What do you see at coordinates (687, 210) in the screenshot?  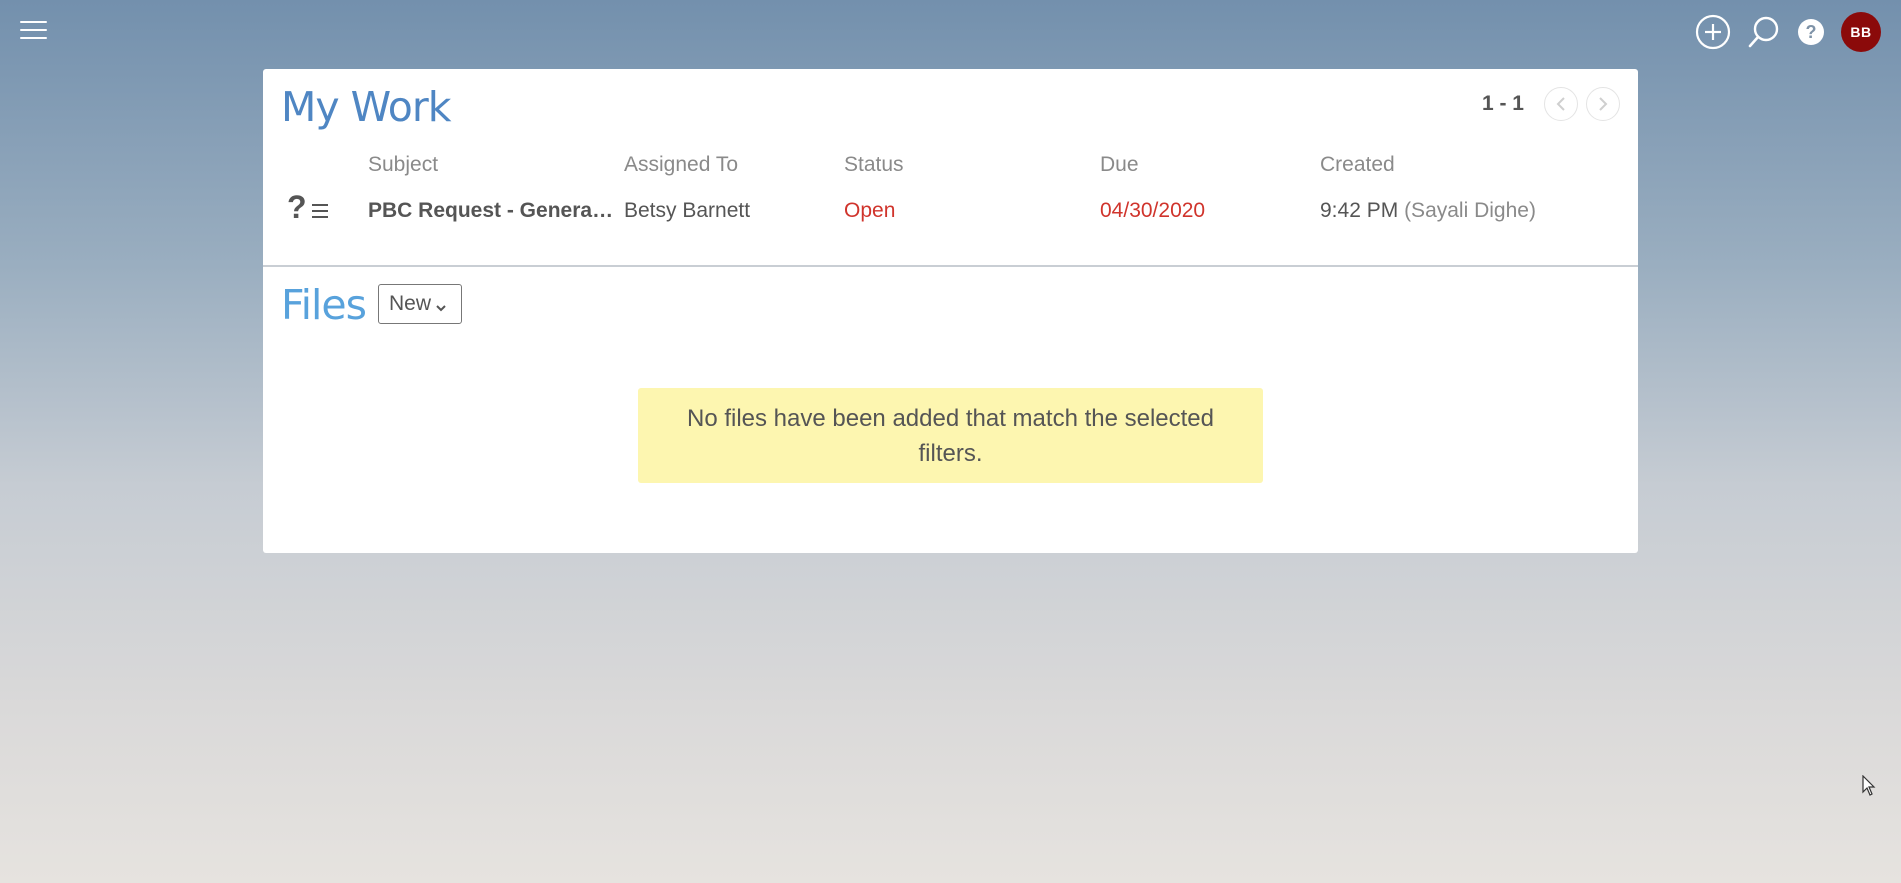 I see `row-assigned-to: Betsy Barnett` at bounding box center [687, 210].